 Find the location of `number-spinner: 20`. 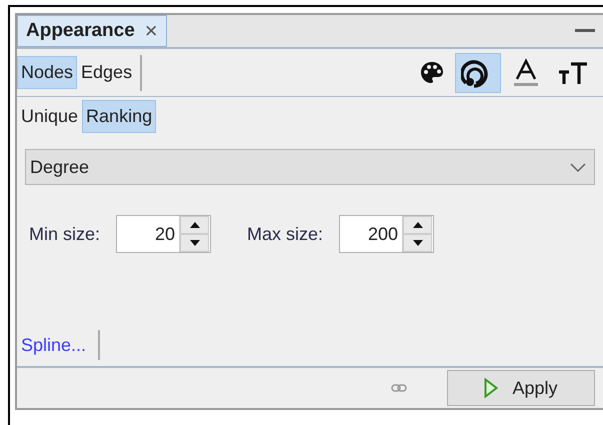

number-spinner: 20 is located at coordinates (164, 234).